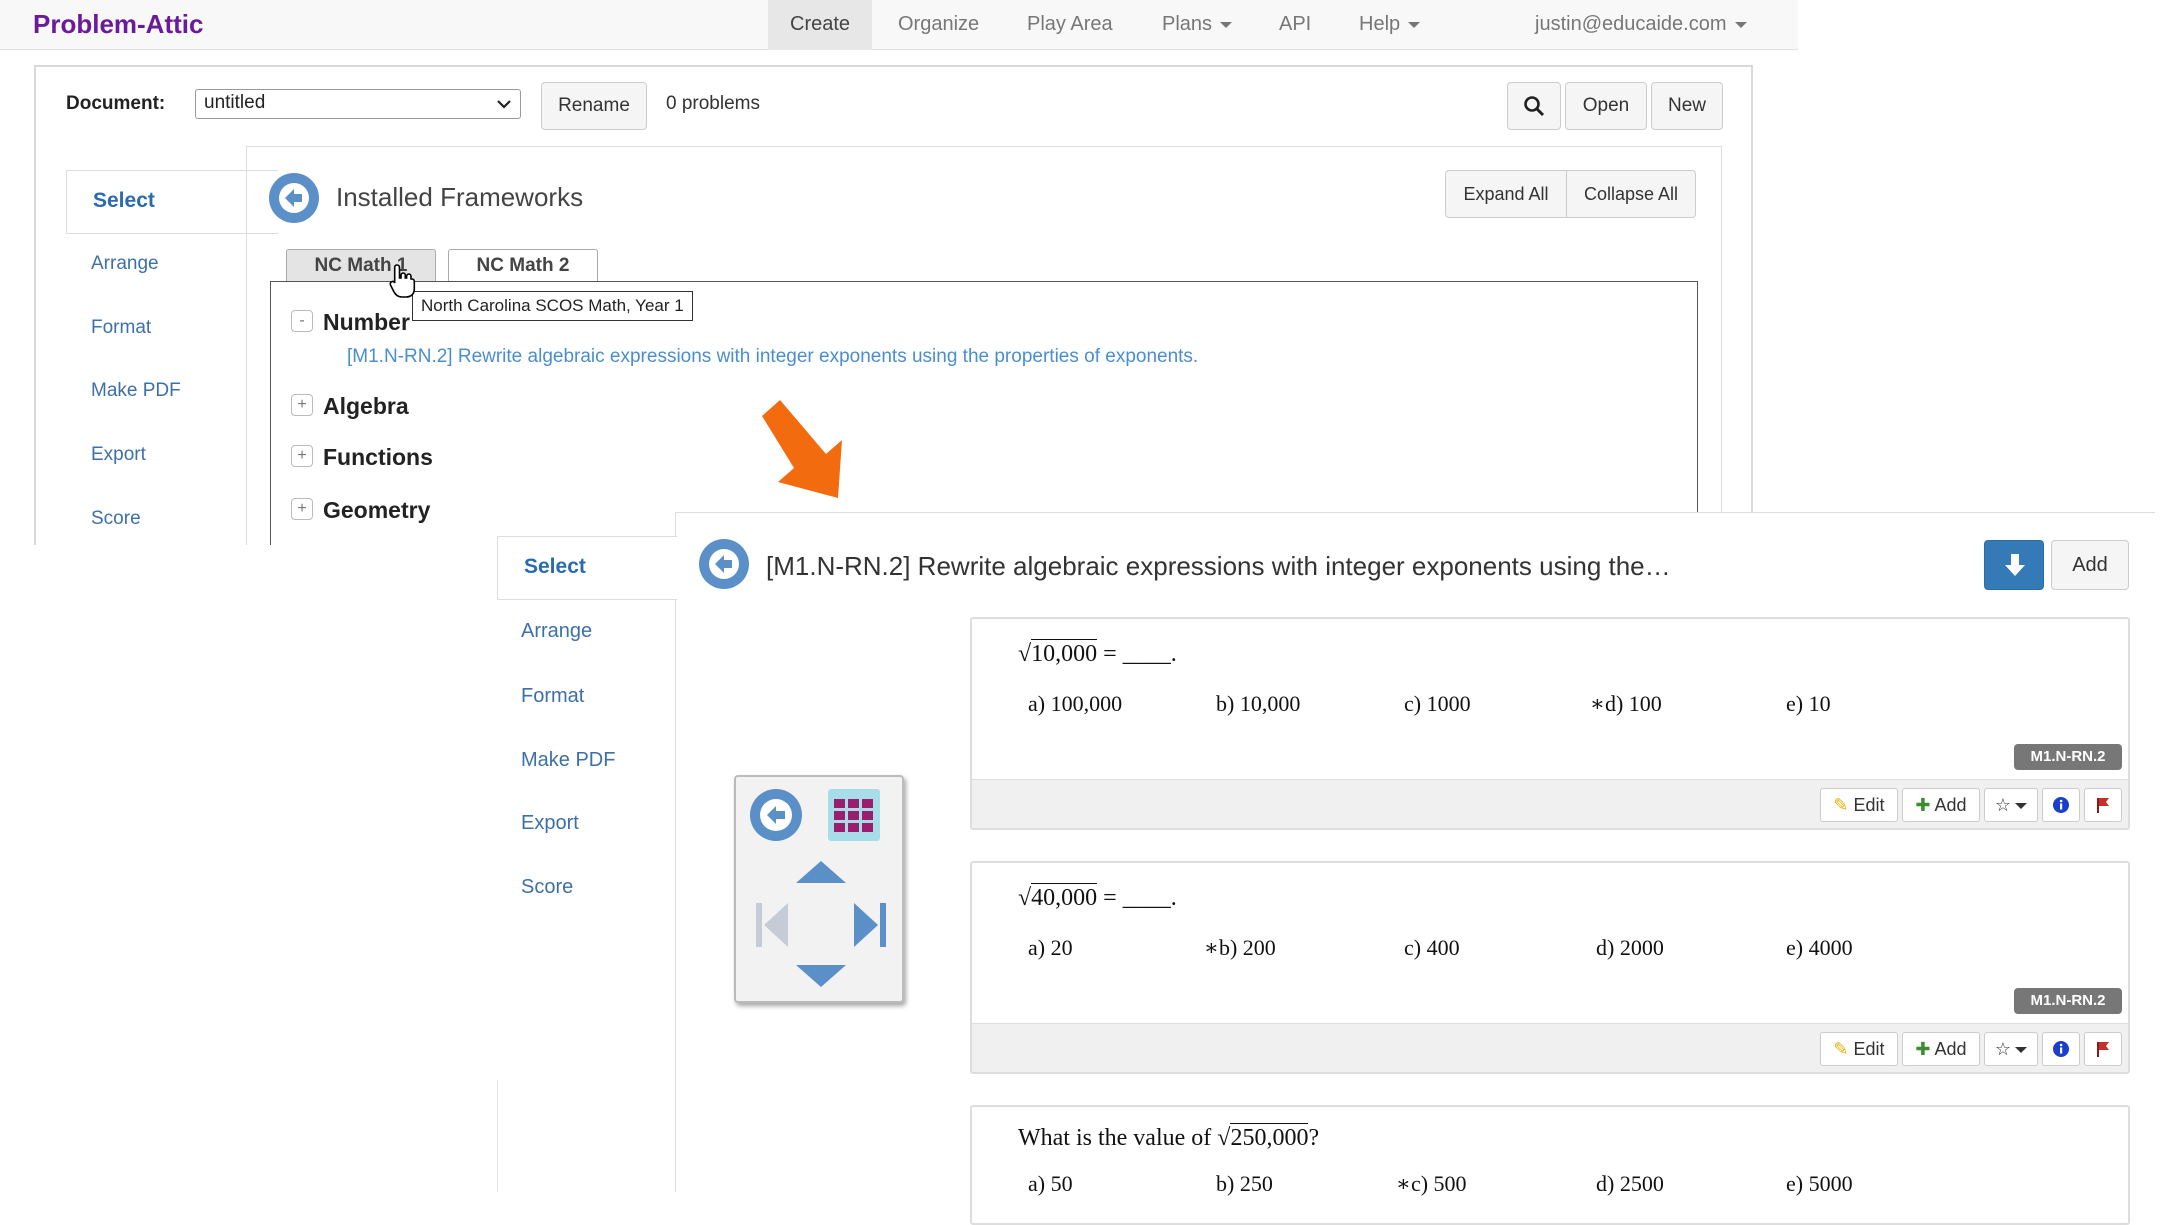  I want to click on search-button, so click(1534, 106).